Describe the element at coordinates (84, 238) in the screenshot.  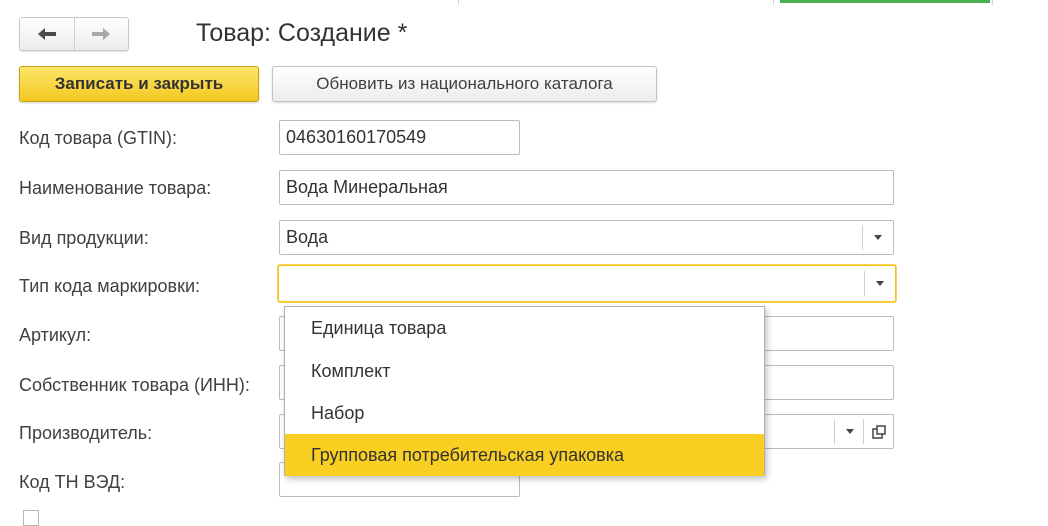
I see `product-type-label: Вид продукции:` at that location.